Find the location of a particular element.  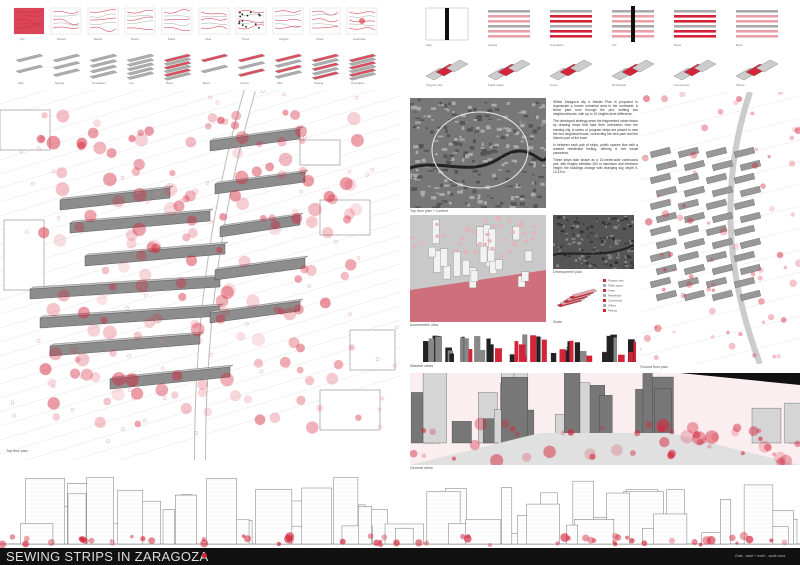

strip-plan-diagram: Strip is located at coordinates (447, 27).